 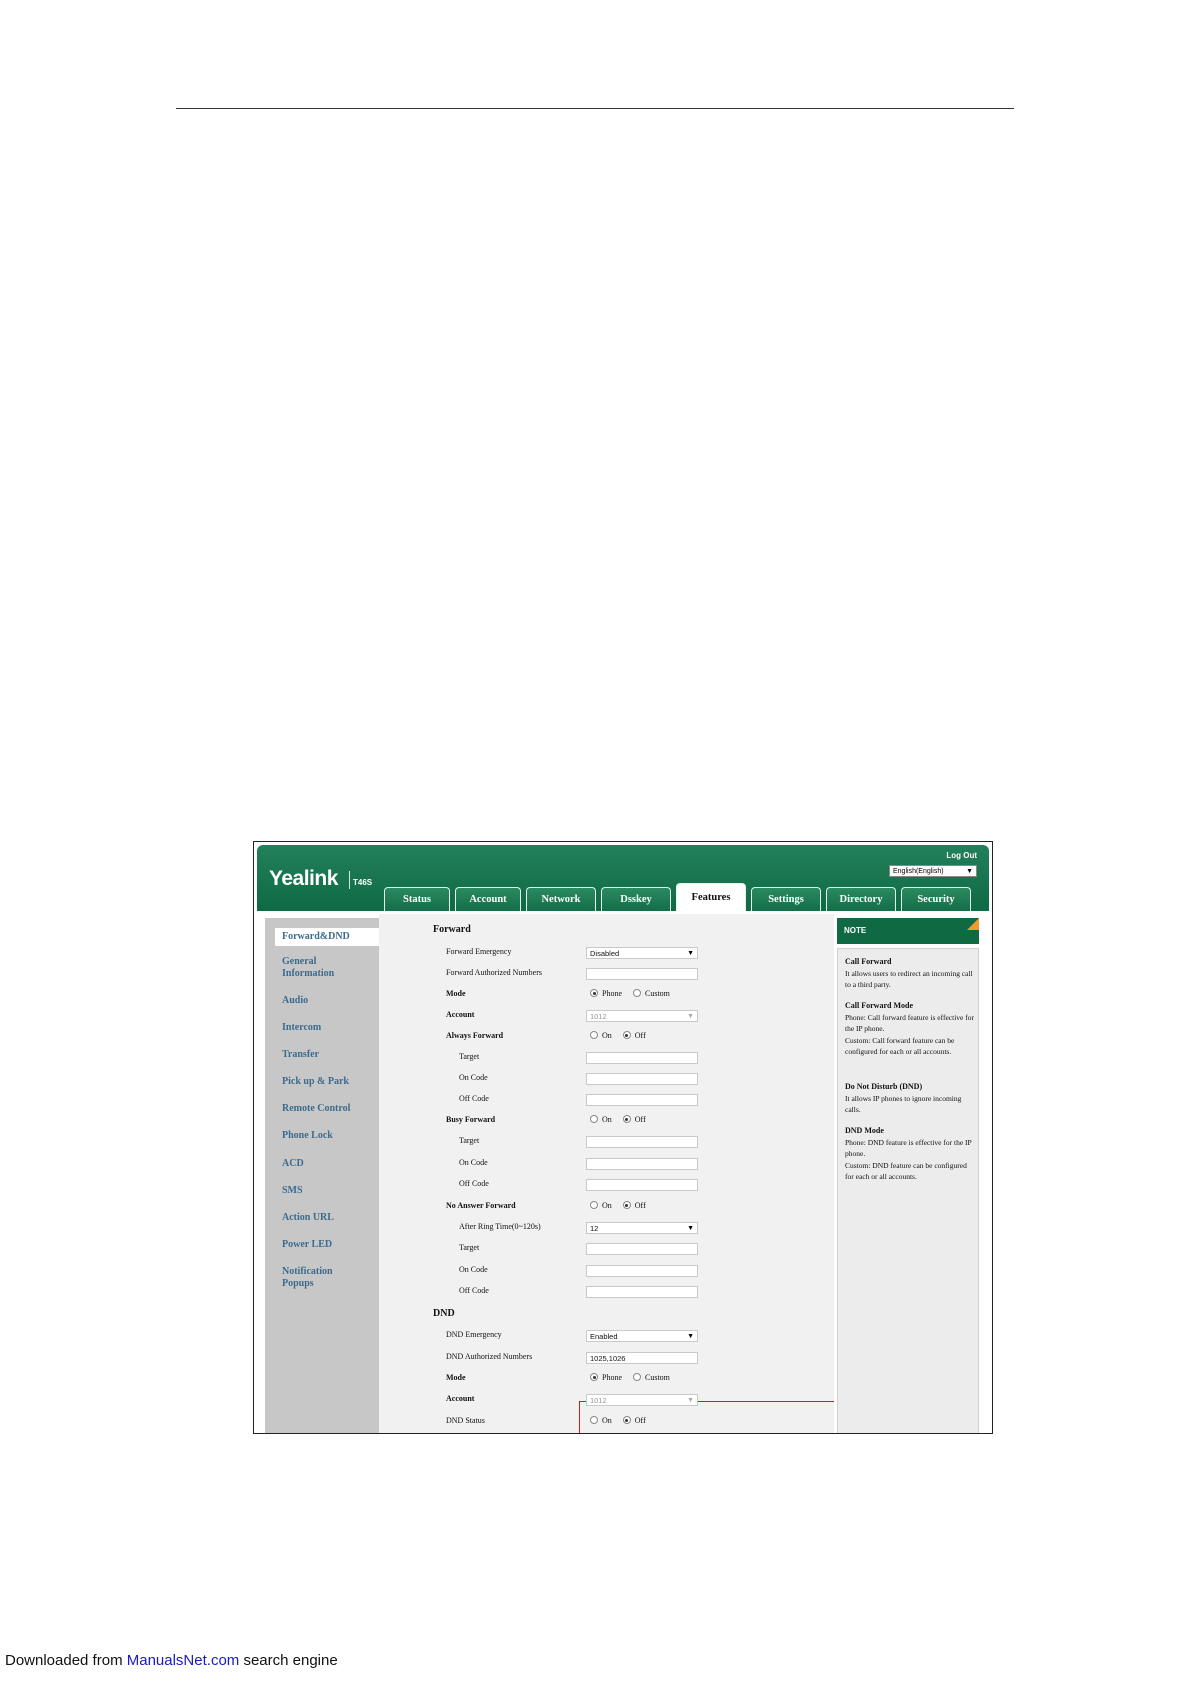 I want to click on always-forward-radios: On Off, so click(x=622, y=1035).